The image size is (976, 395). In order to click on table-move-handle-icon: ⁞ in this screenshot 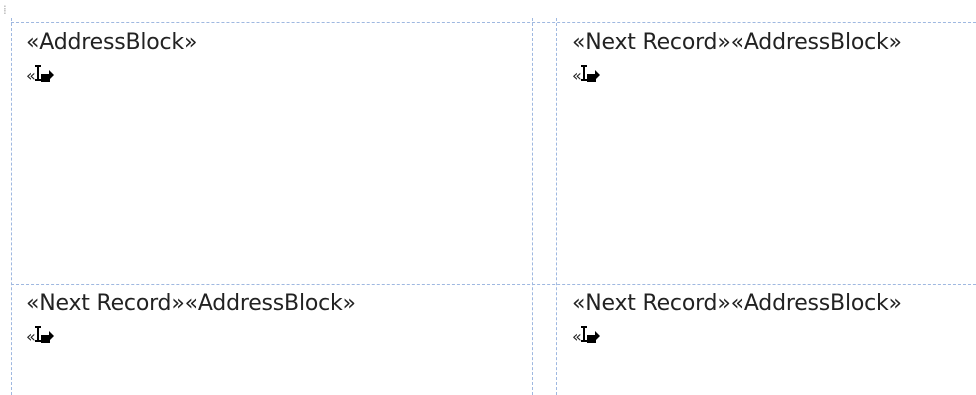, I will do `click(6, 10)`.